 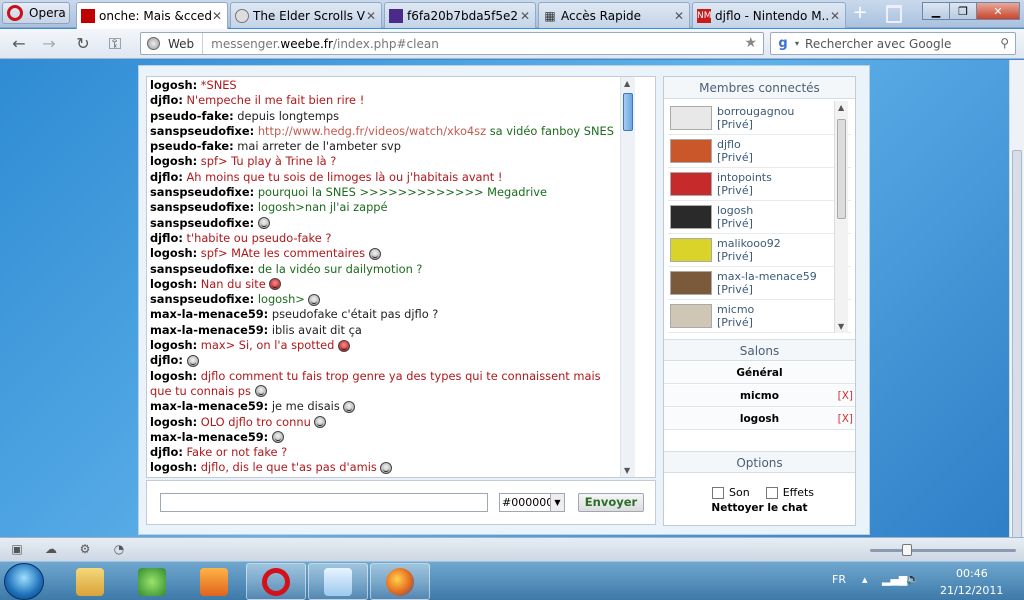 I want to click on member-item: djflo [Privé], so click(x=759, y=151).